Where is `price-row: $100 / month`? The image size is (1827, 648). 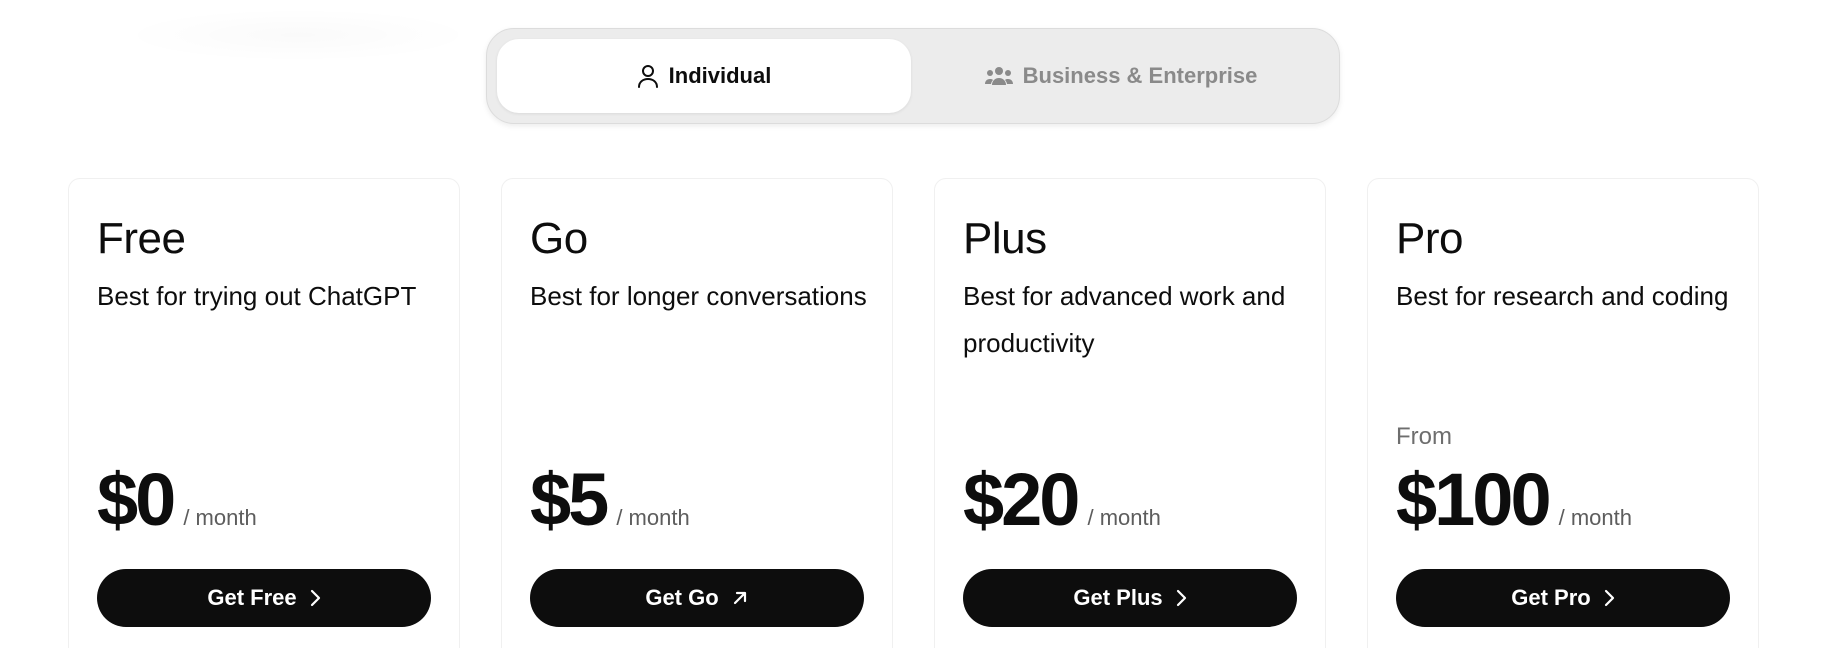 price-row: $100 / month is located at coordinates (1514, 500).